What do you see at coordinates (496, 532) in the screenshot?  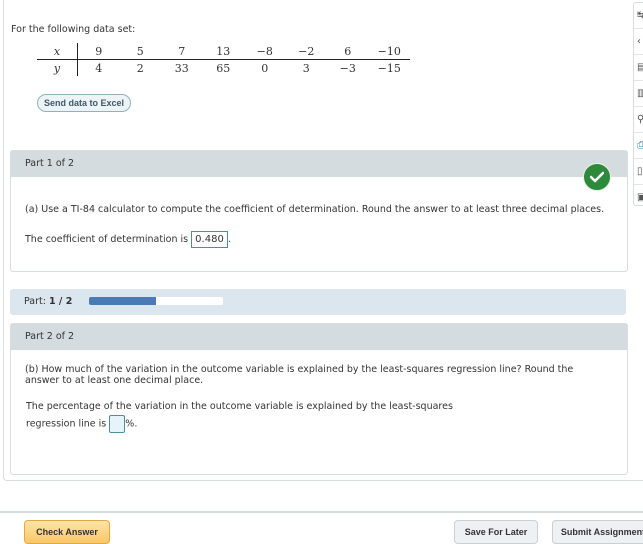 I see `save-for-later-button: Save For Later` at bounding box center [496, 532].